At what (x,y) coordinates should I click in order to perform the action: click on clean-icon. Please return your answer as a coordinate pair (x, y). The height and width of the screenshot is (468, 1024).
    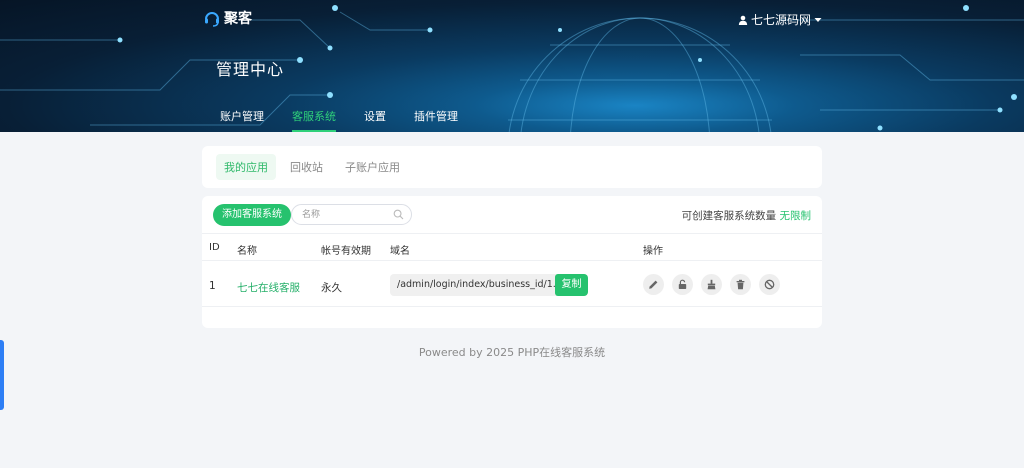
    Looking at the image, I should click on (711, 284).